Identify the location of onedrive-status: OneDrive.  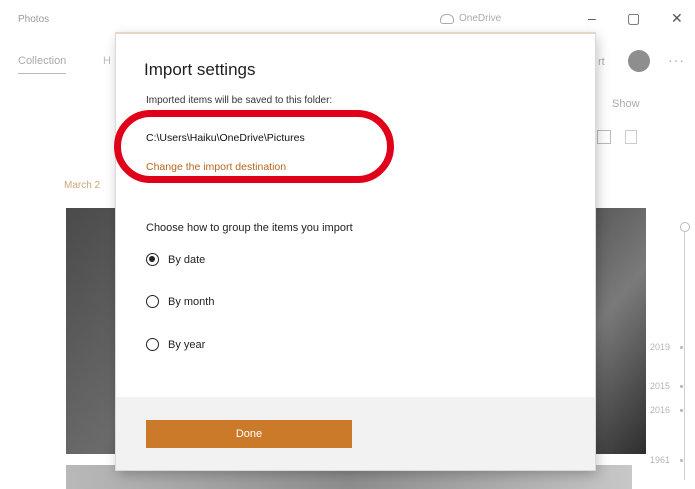
(470, 18).